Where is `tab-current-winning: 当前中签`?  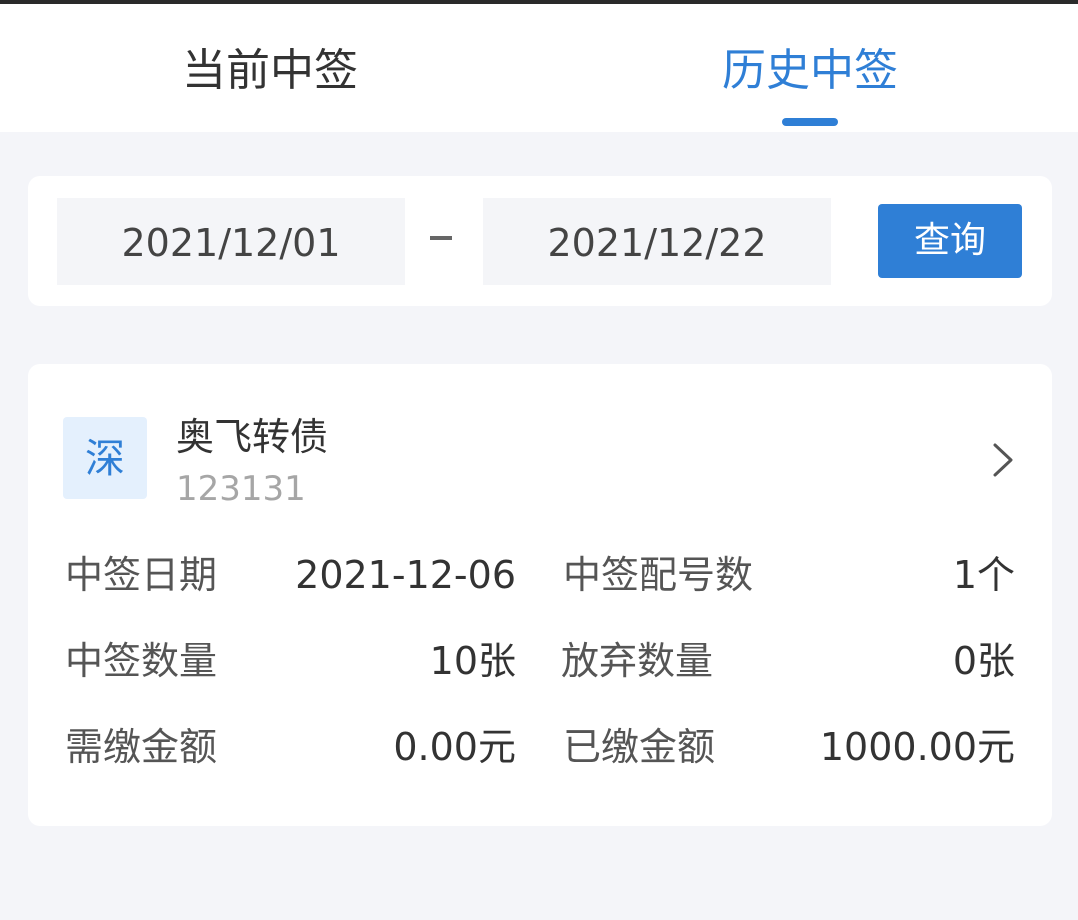
tab-current-winning: 当前中签 is located at coordinates (270, 68).